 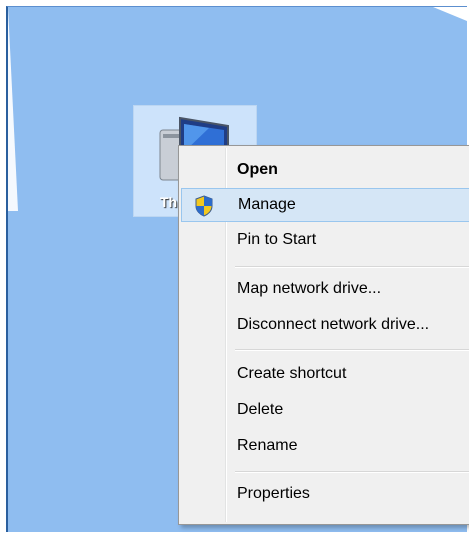 What do you see at coordinates (325, 447) in the screenshot?
I see `menu-item-rename: Rename` at bounding box center [325, 447].